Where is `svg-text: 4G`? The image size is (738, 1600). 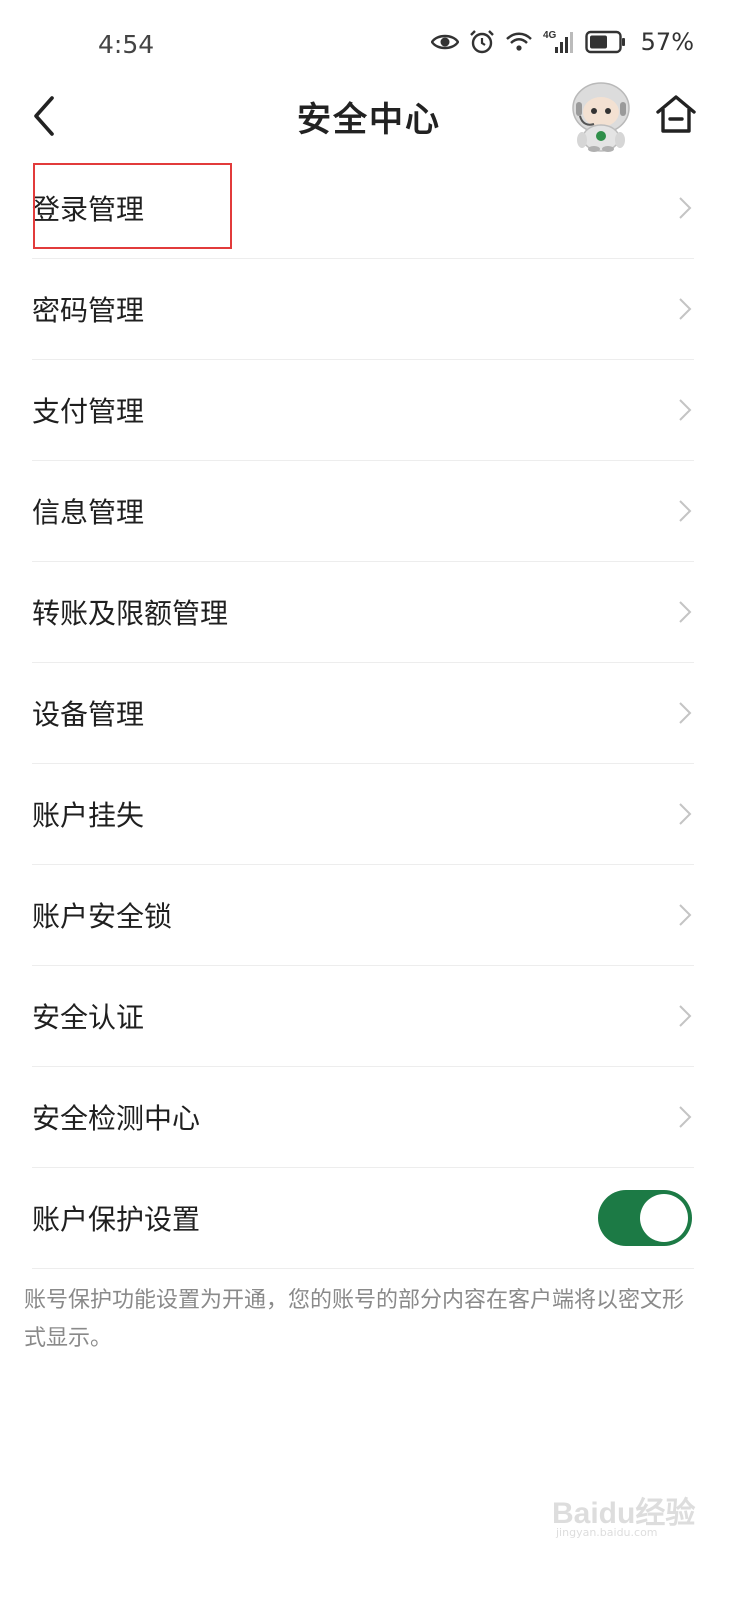
svg-text: 4G is located at coordinates (550, 35).